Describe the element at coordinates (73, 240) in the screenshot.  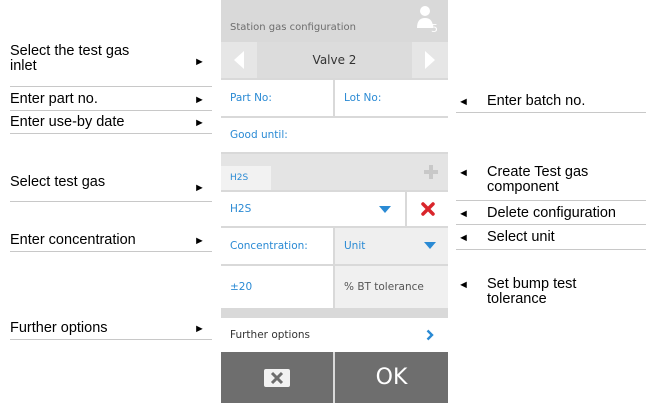
I see `annotation-concentration: Enter concentration` at that location.